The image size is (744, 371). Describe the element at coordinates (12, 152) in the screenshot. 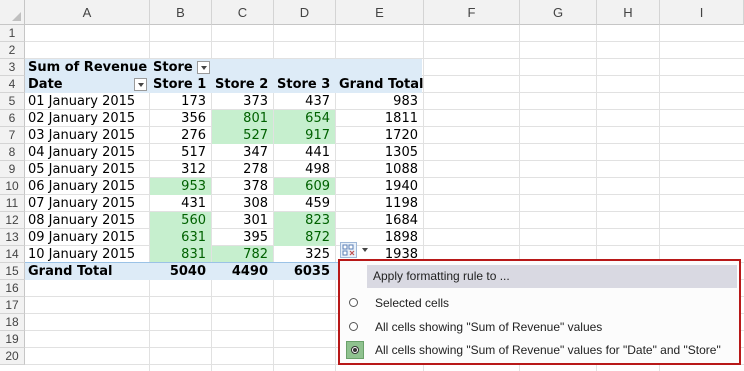

I see `row-header-8: 8` at that location.